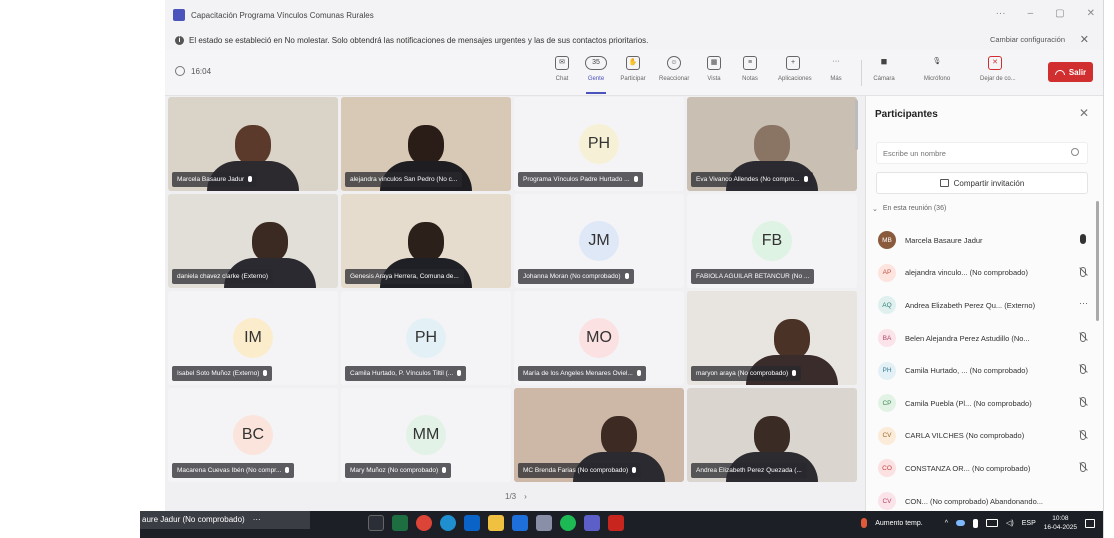  I want to click on participant-tile: maryon araya (No comprobado), so click(772, 338).